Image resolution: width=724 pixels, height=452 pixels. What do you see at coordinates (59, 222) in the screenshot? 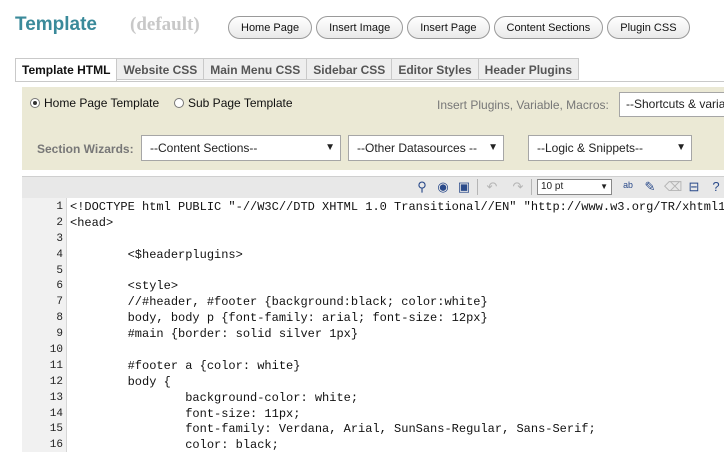
I see `line-number: 2` at bounding box center [59, 222].